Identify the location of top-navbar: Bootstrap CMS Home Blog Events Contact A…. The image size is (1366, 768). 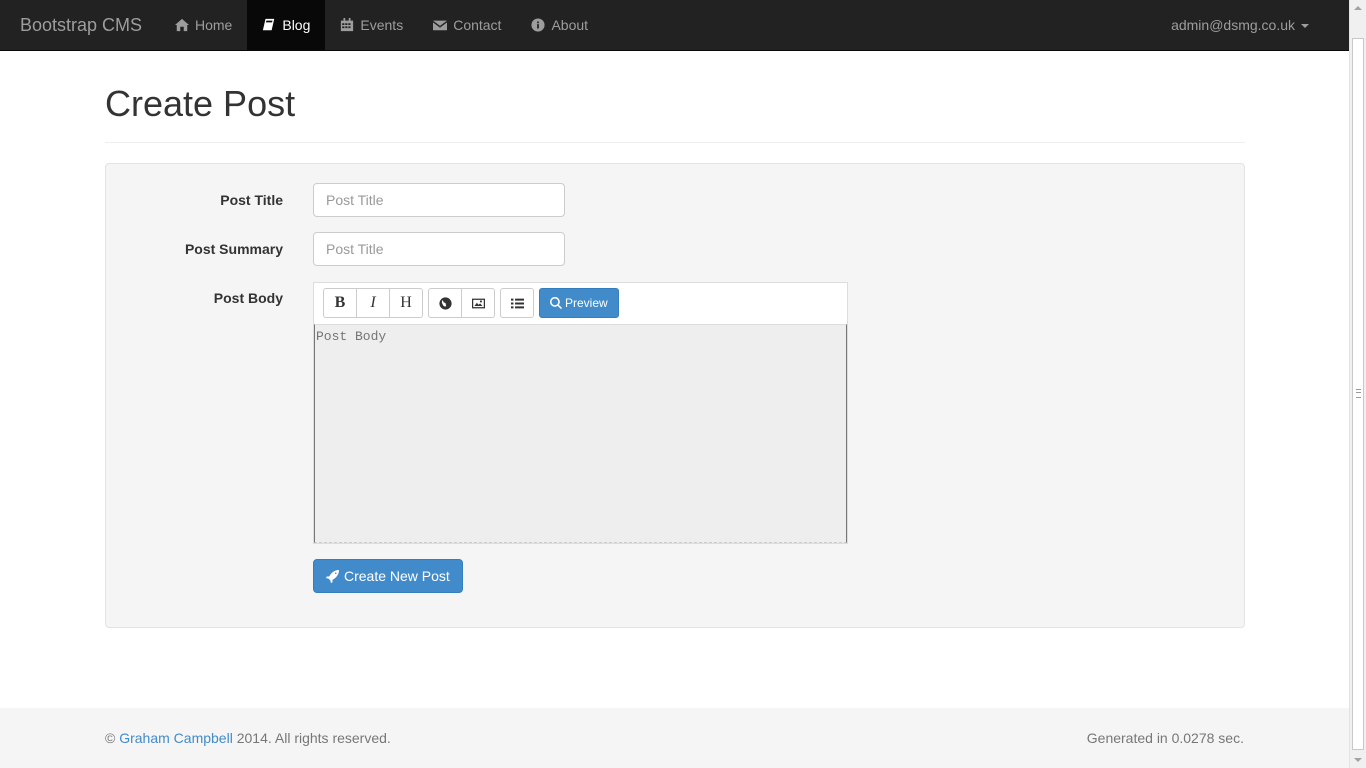
(674, 25).